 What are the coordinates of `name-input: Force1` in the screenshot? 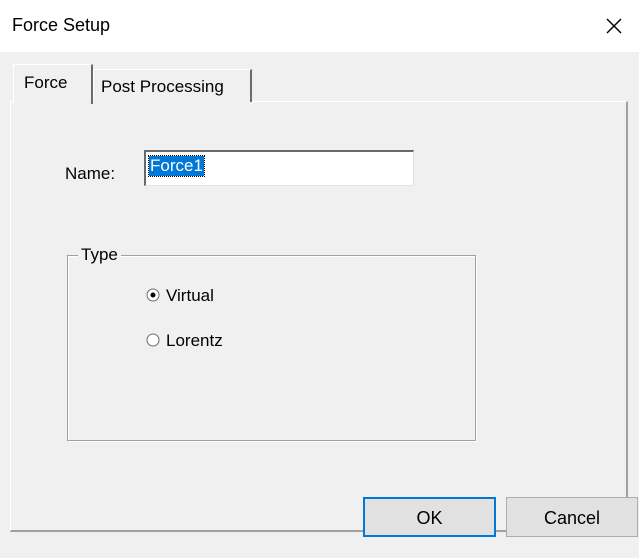 It's located at (279, 168).